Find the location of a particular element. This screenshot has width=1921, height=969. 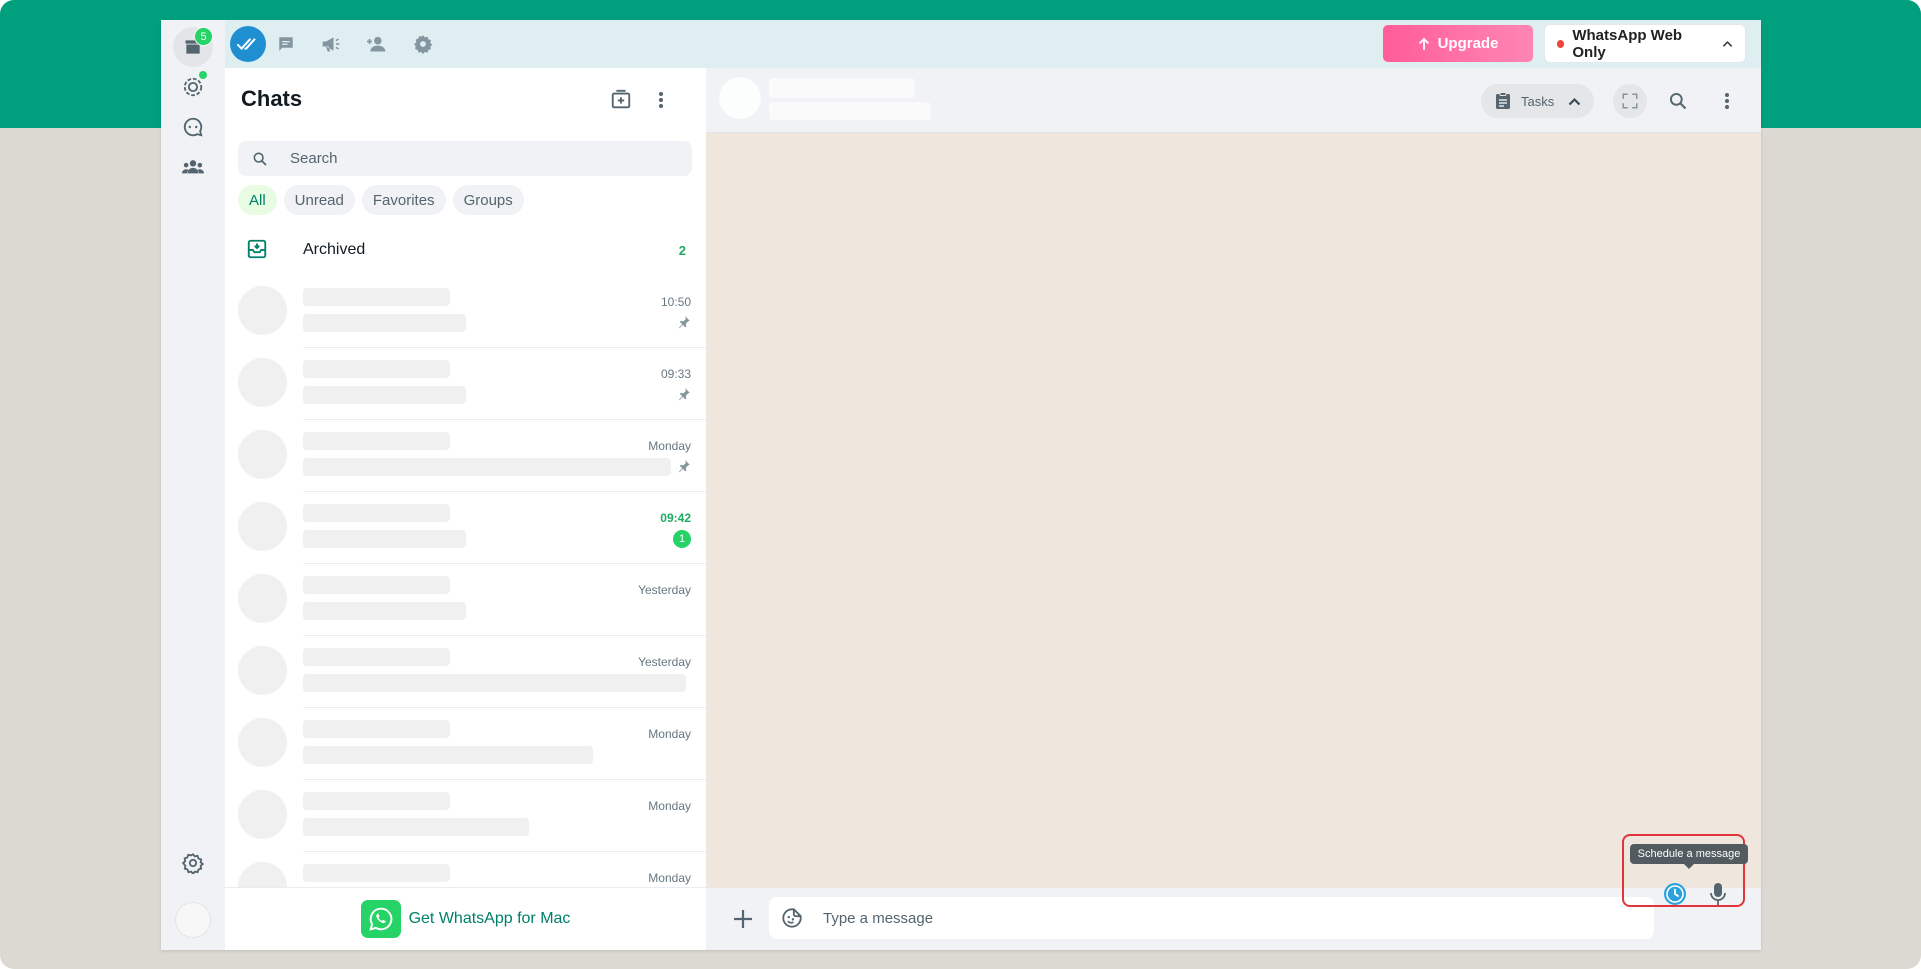

new-chat-icon is located at coordinates (621, 99).